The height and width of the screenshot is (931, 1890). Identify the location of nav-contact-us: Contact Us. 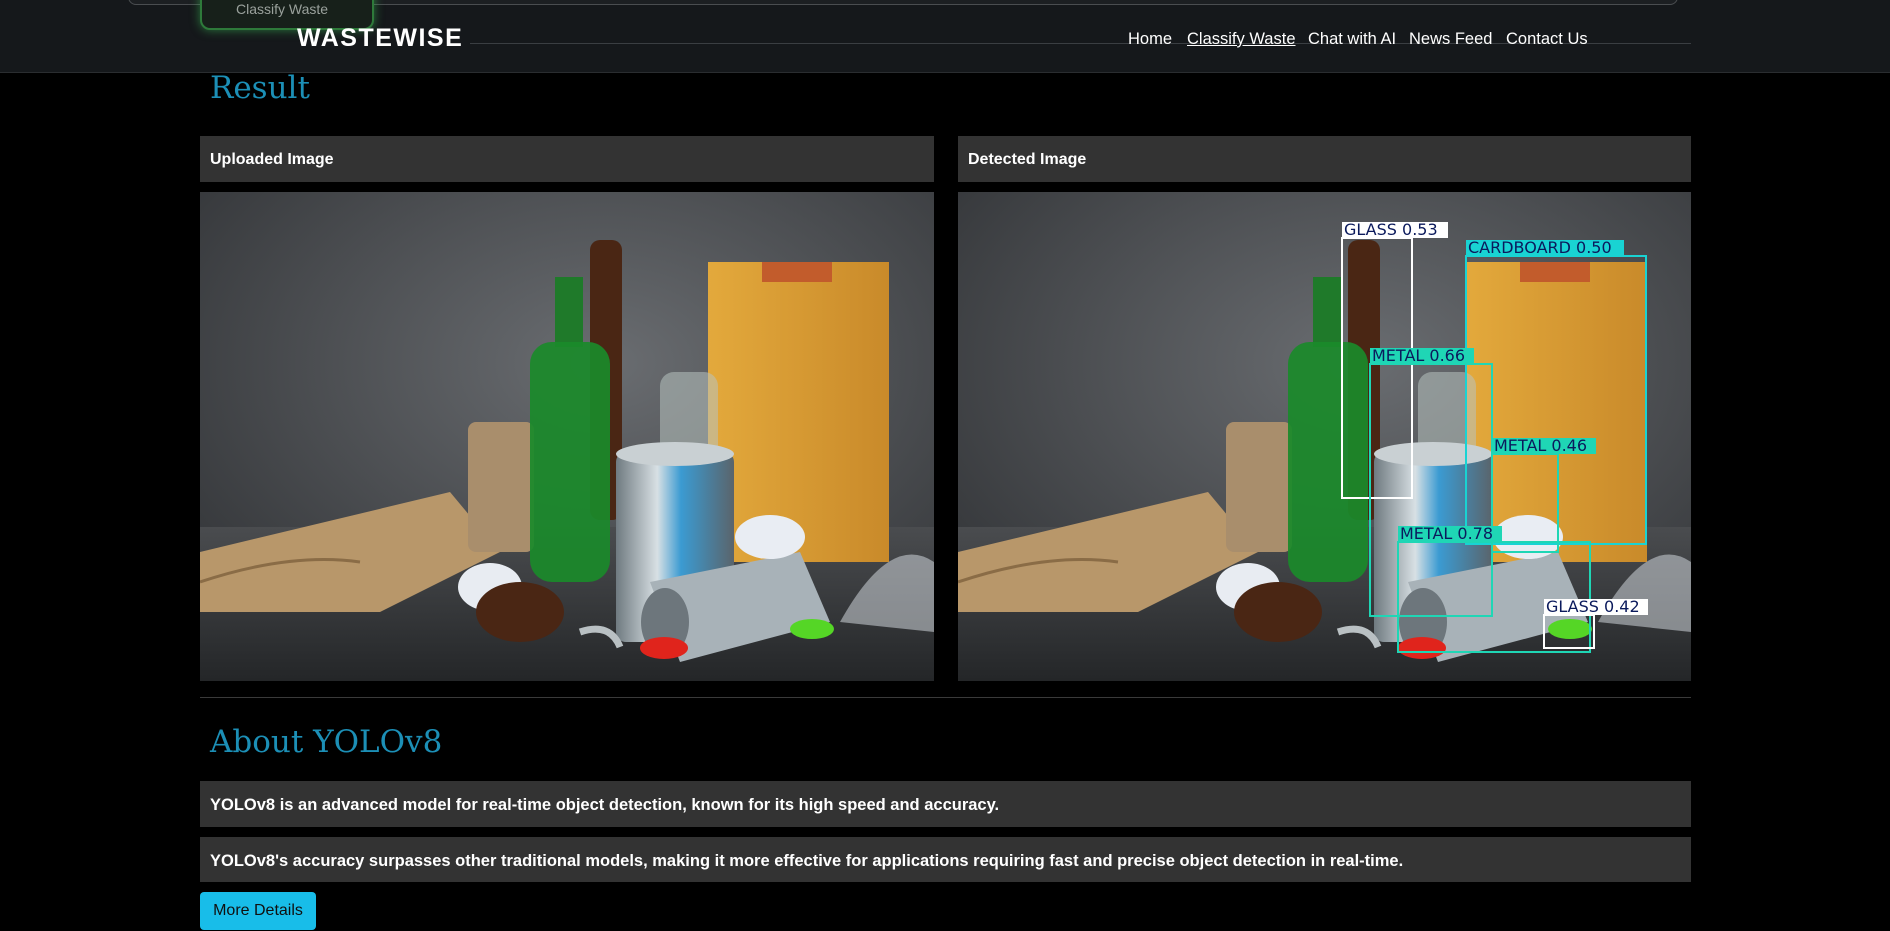
(1547, 40).